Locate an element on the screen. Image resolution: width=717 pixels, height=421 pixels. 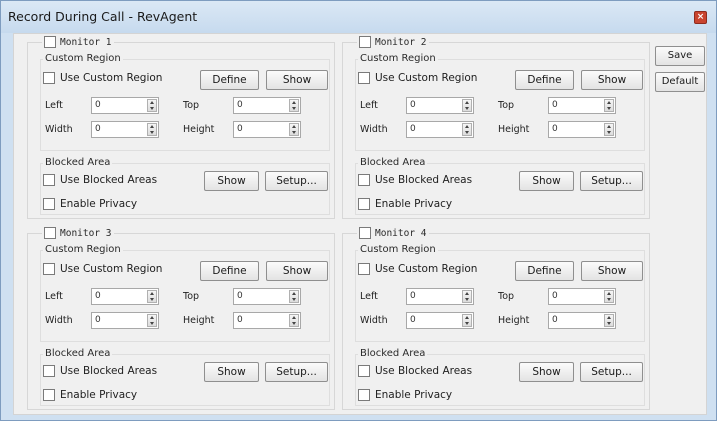
monitor-2-checkbox is located at coordinates (365, 42).